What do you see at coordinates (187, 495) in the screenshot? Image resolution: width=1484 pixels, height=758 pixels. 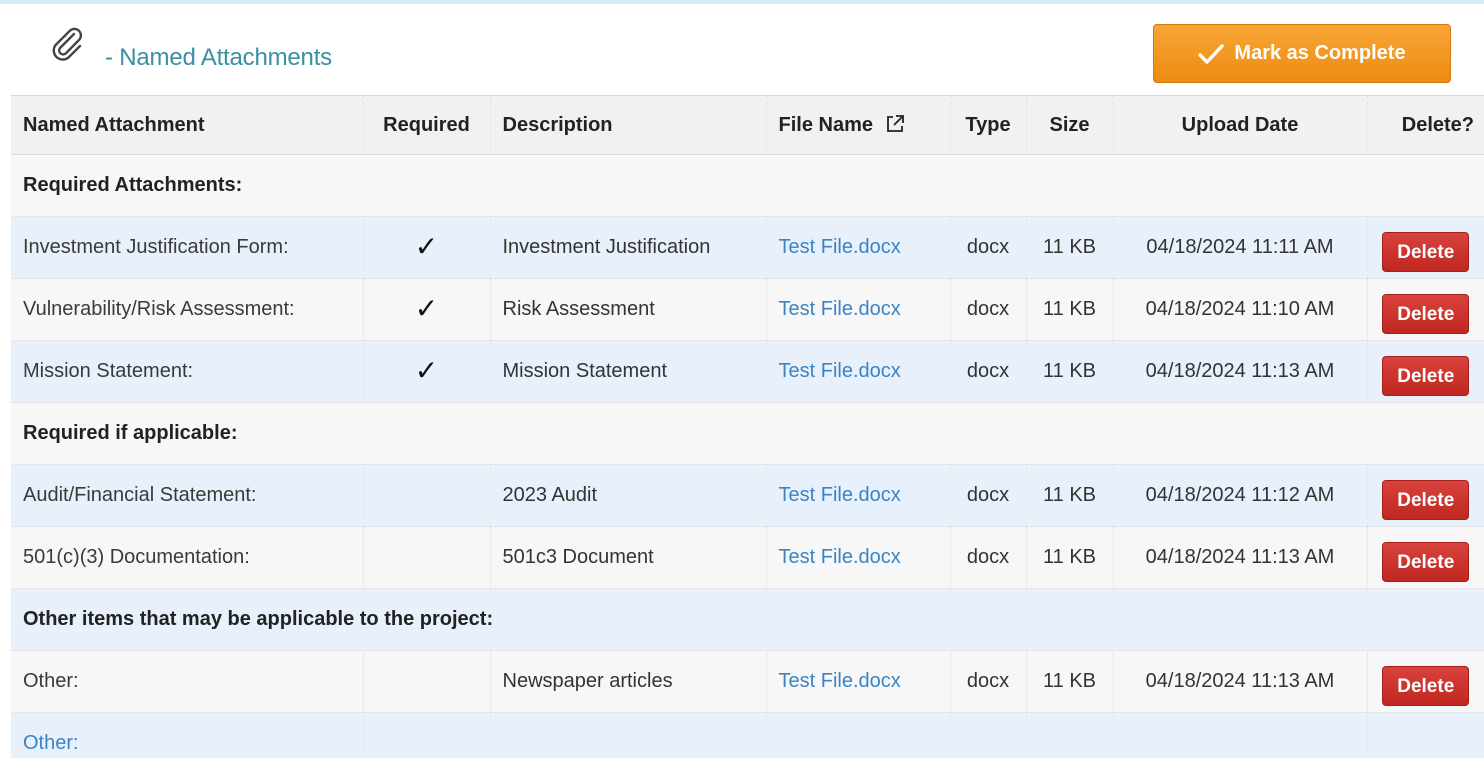 I see `attachment-name: Audit/Financial Statement:` at bounding box center [187, 495].